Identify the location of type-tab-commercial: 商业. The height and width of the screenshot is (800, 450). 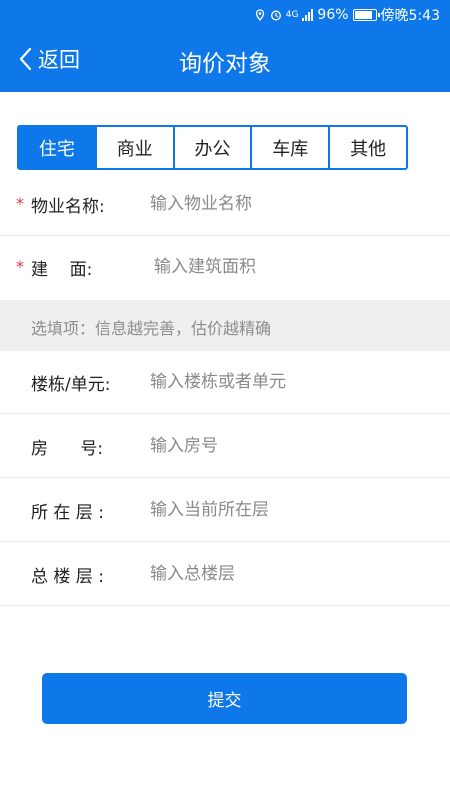
(133, 147).